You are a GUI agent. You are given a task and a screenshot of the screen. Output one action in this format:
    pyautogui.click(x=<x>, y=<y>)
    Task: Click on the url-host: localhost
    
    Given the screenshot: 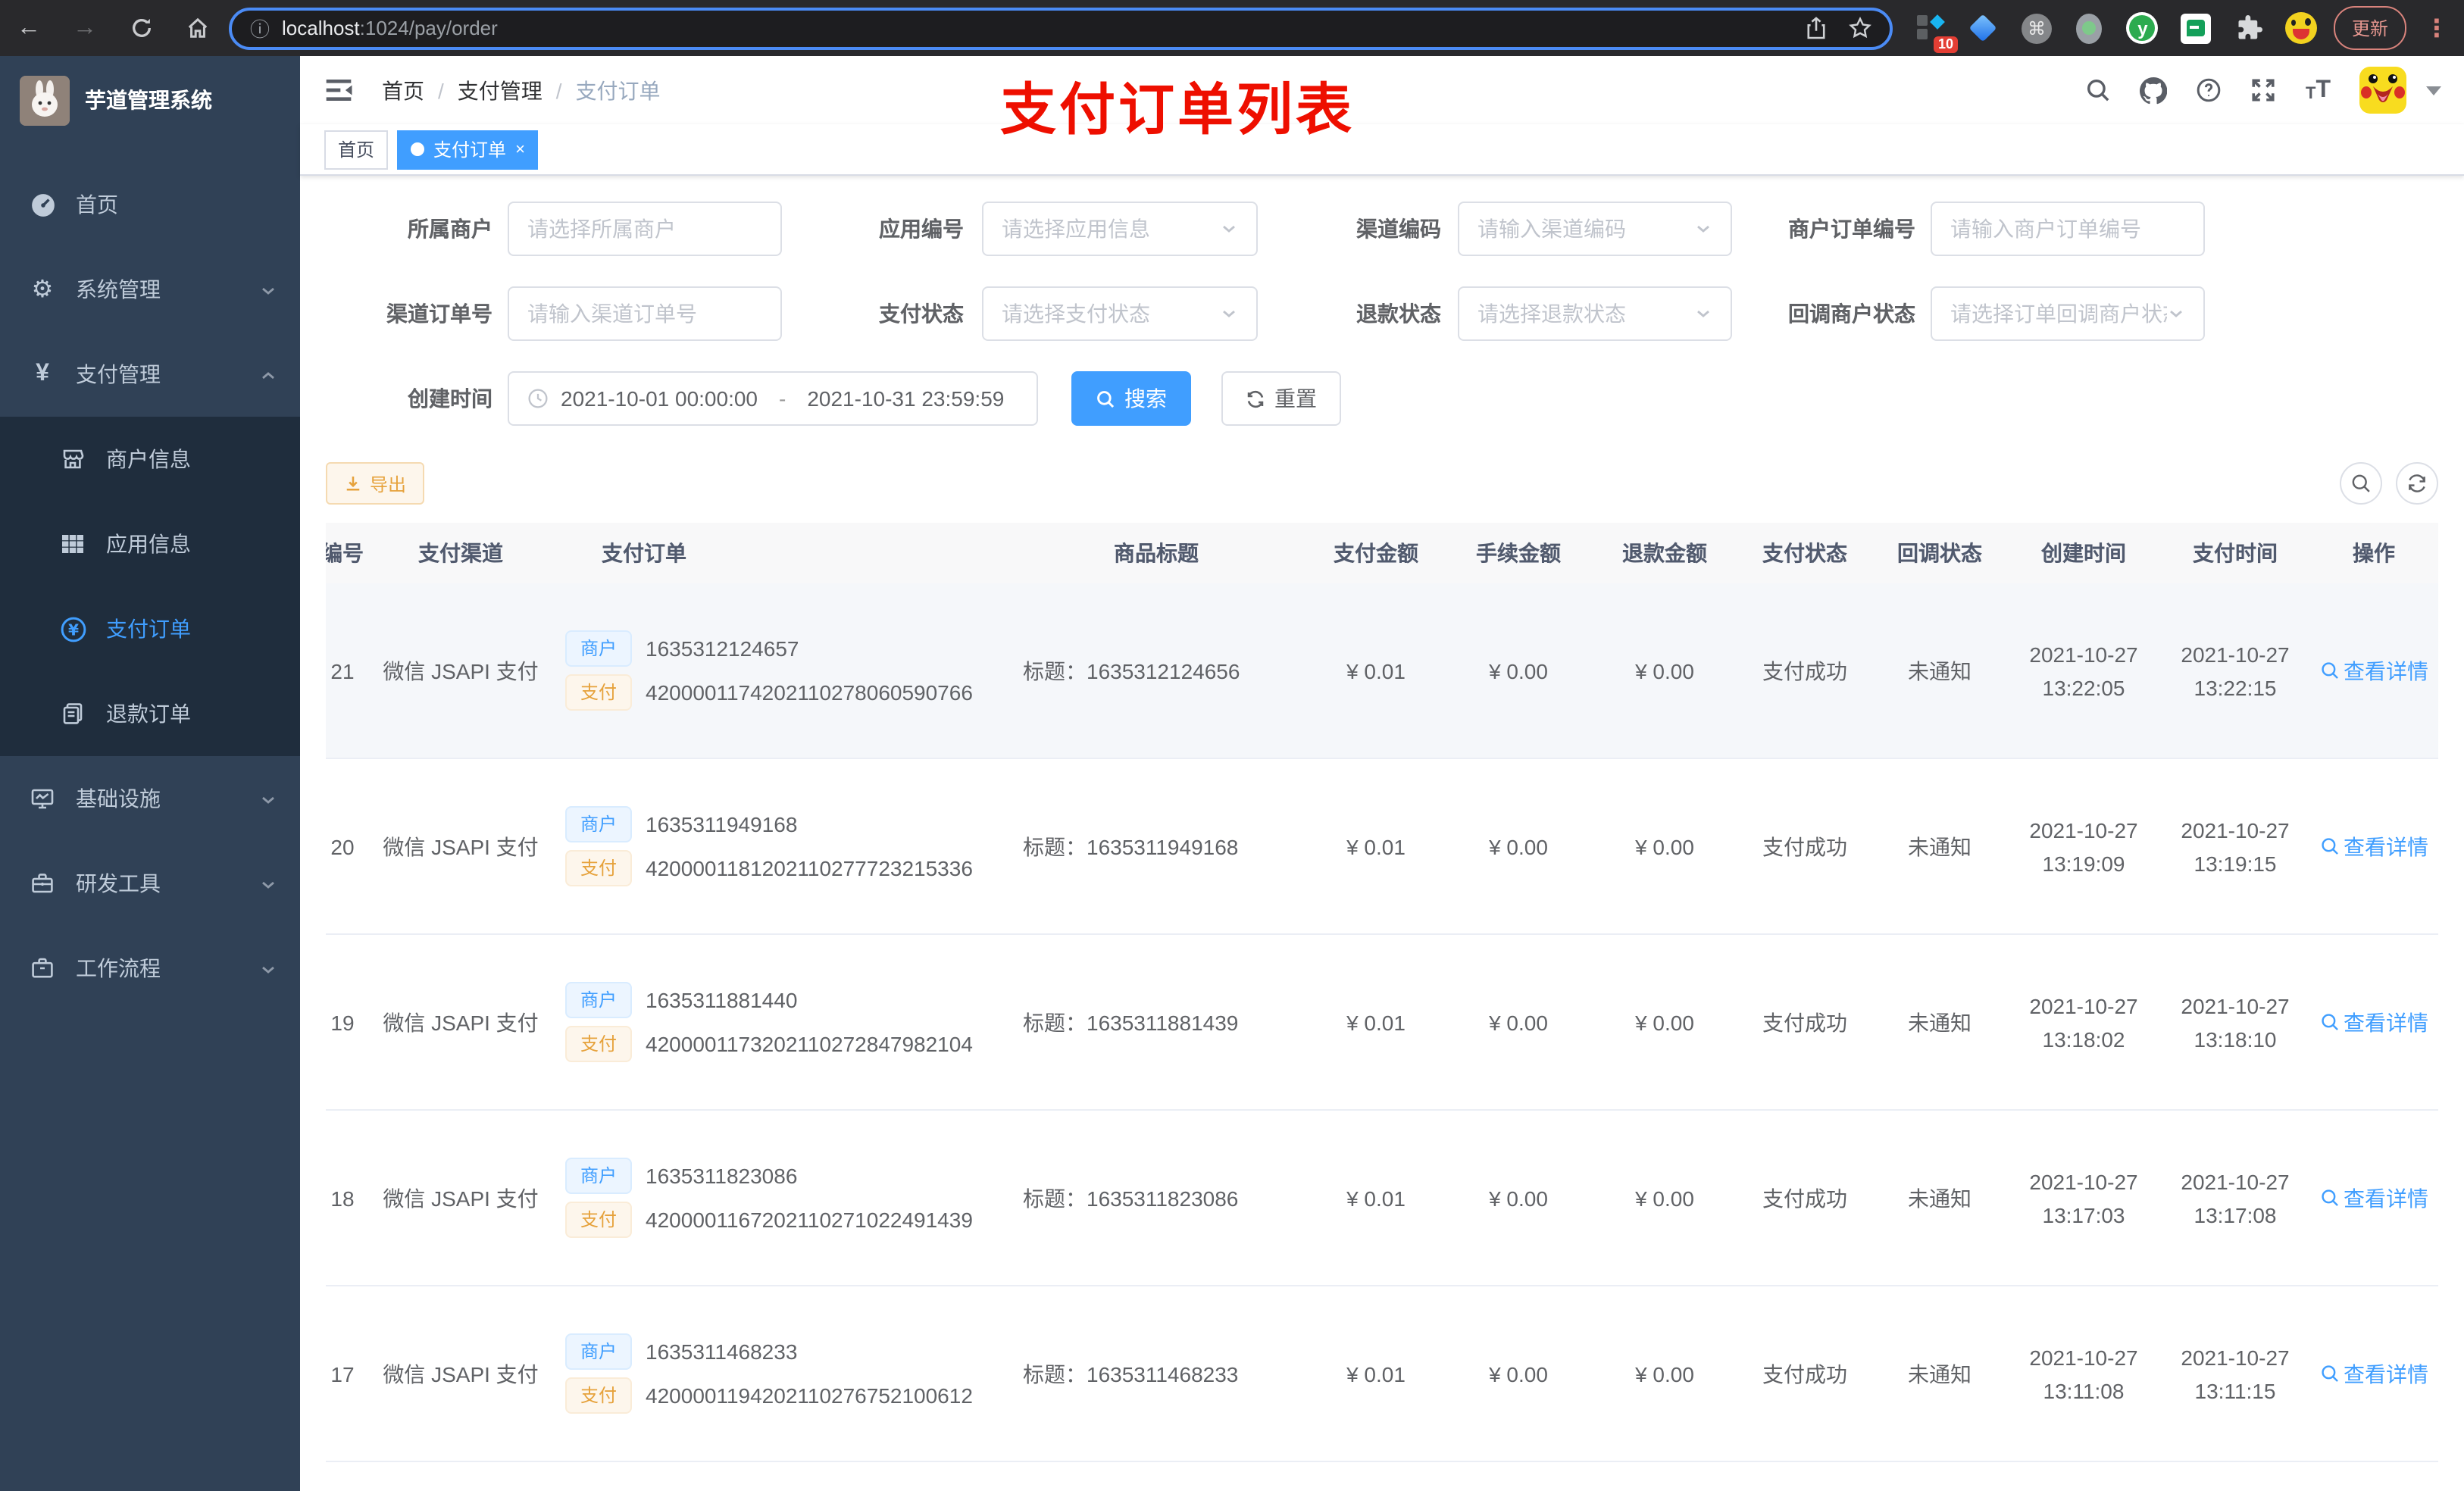 What is the action you would take?
    pyautogui.click(x=321, y=28)
    